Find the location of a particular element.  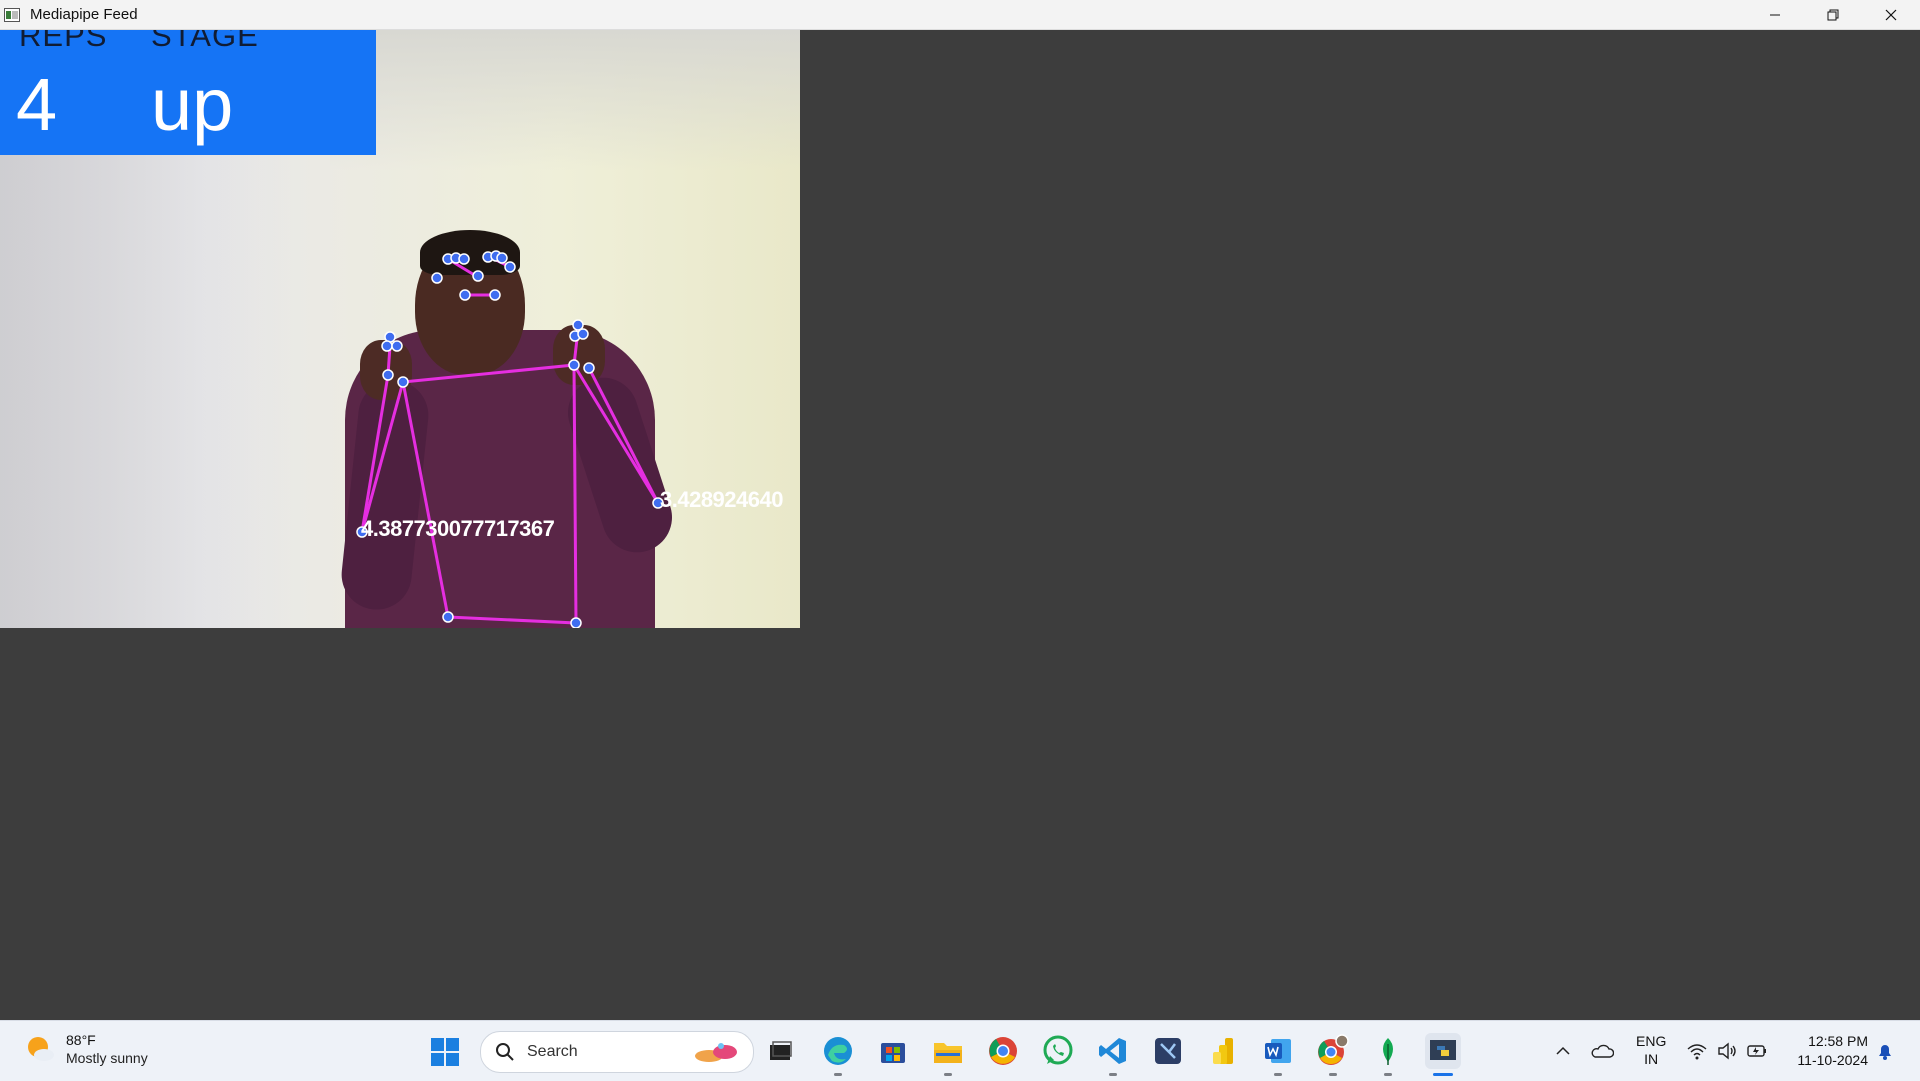

vscode-icon is located at coordinates (1112, 1051).